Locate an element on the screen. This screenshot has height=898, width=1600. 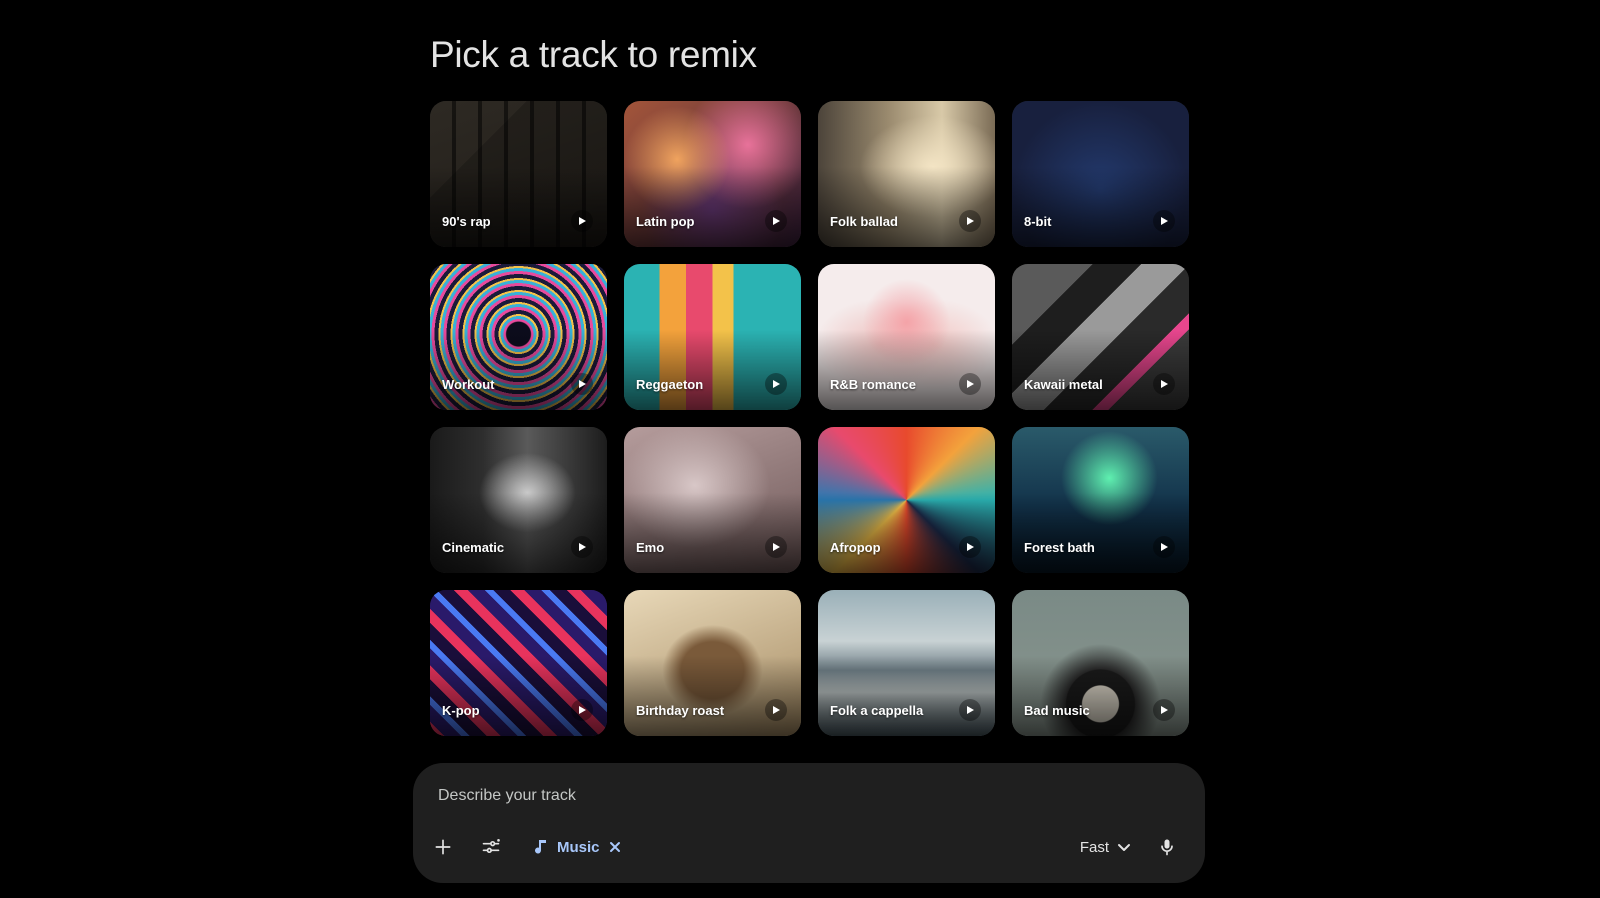
plus-icon is located at coordinates (443, 847).